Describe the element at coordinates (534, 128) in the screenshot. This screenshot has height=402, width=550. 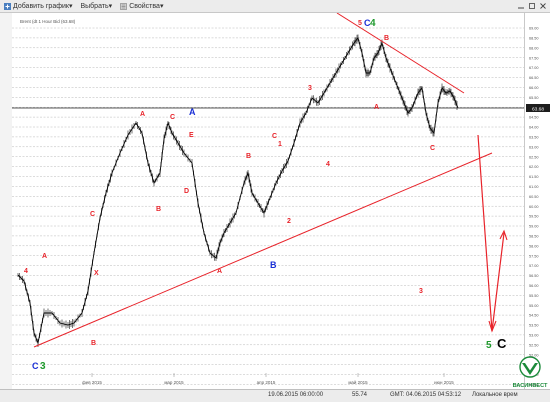
I see `price-axis-label: 64.00` at that location.